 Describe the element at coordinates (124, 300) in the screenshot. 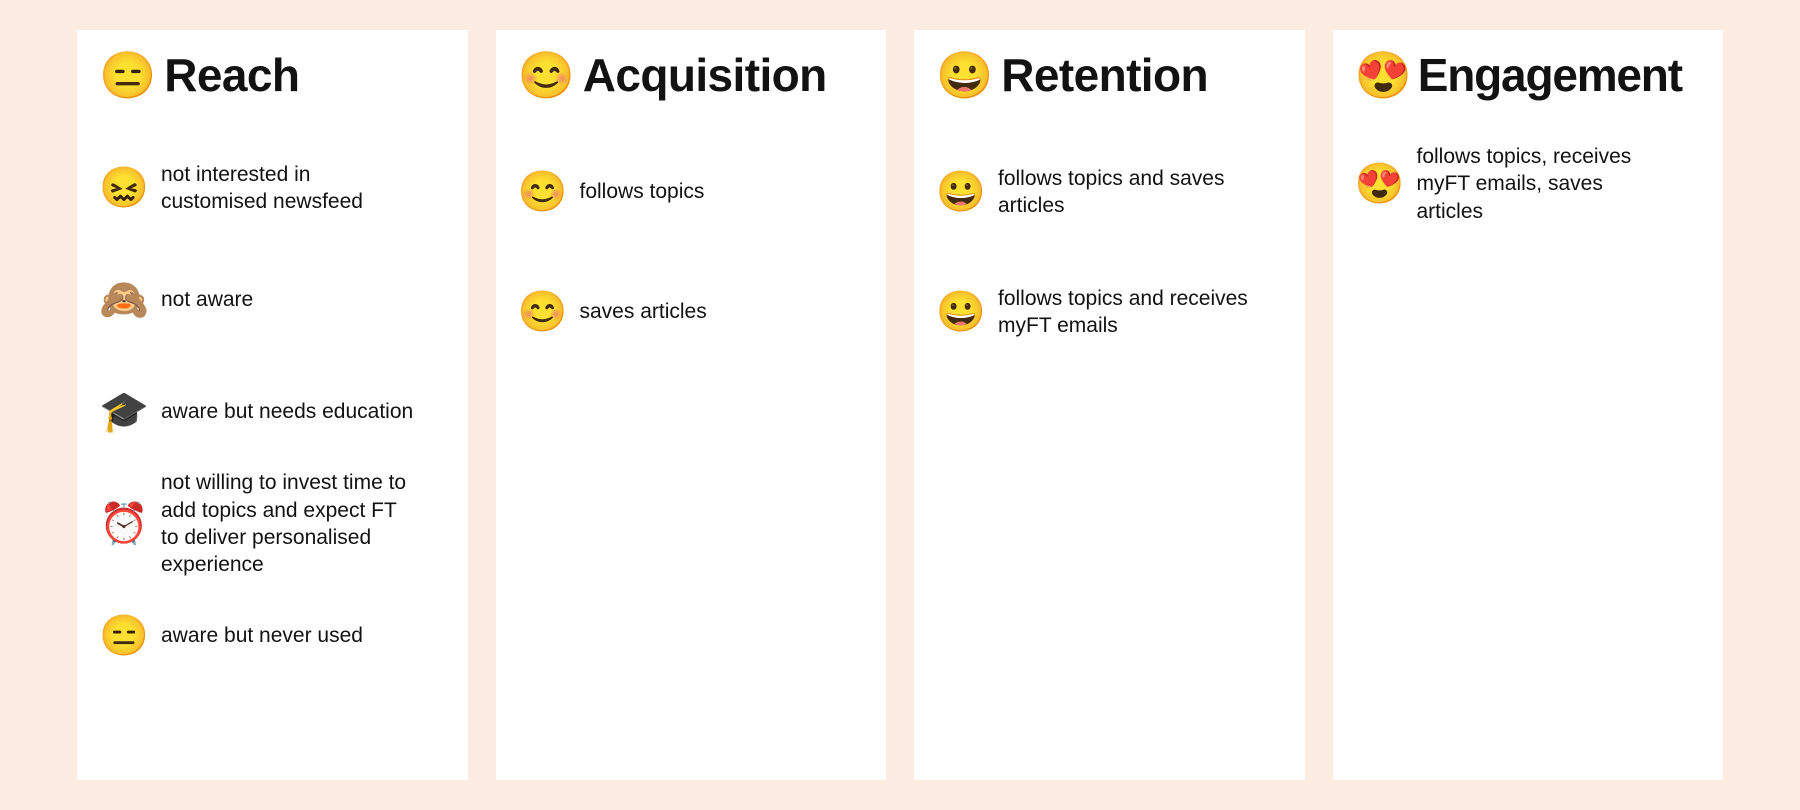

I see `see-no-evil-monkey-emoji: 🙈` at that location.